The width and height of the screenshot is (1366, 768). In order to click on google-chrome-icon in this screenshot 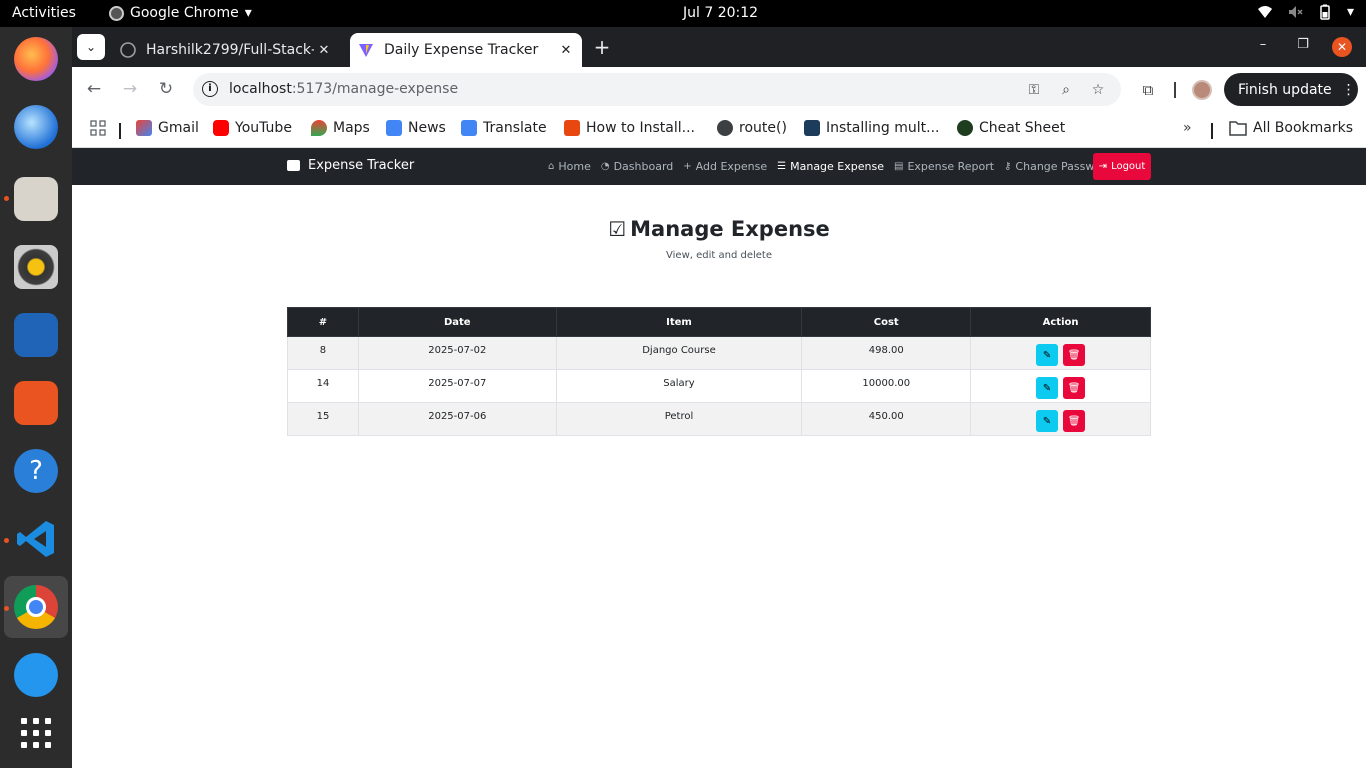, I will do `click(36, 607)`.